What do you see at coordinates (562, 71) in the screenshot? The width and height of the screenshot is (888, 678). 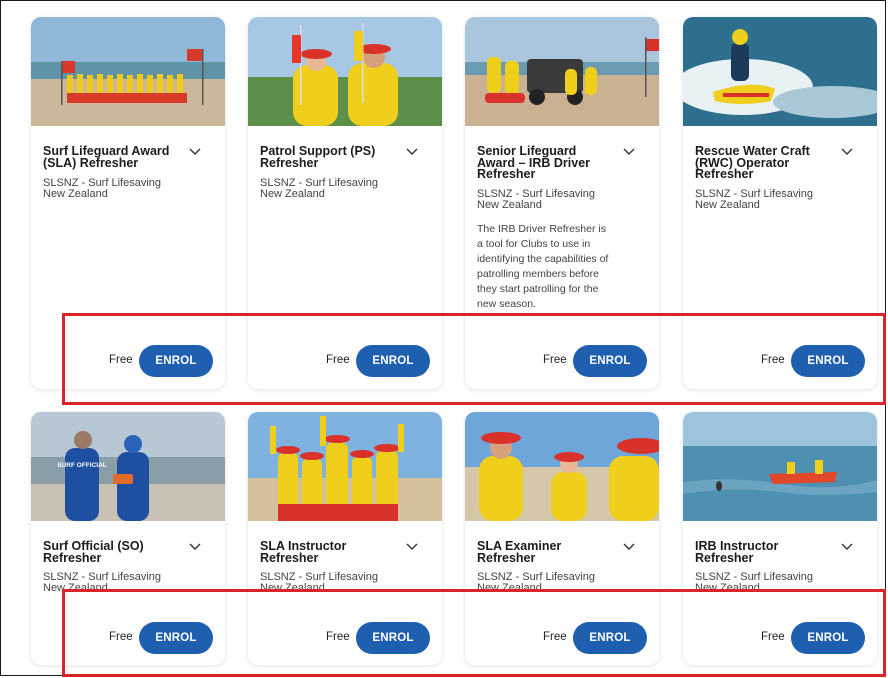 I see `course-image-irb-driver` at bounding box center [562, 71].